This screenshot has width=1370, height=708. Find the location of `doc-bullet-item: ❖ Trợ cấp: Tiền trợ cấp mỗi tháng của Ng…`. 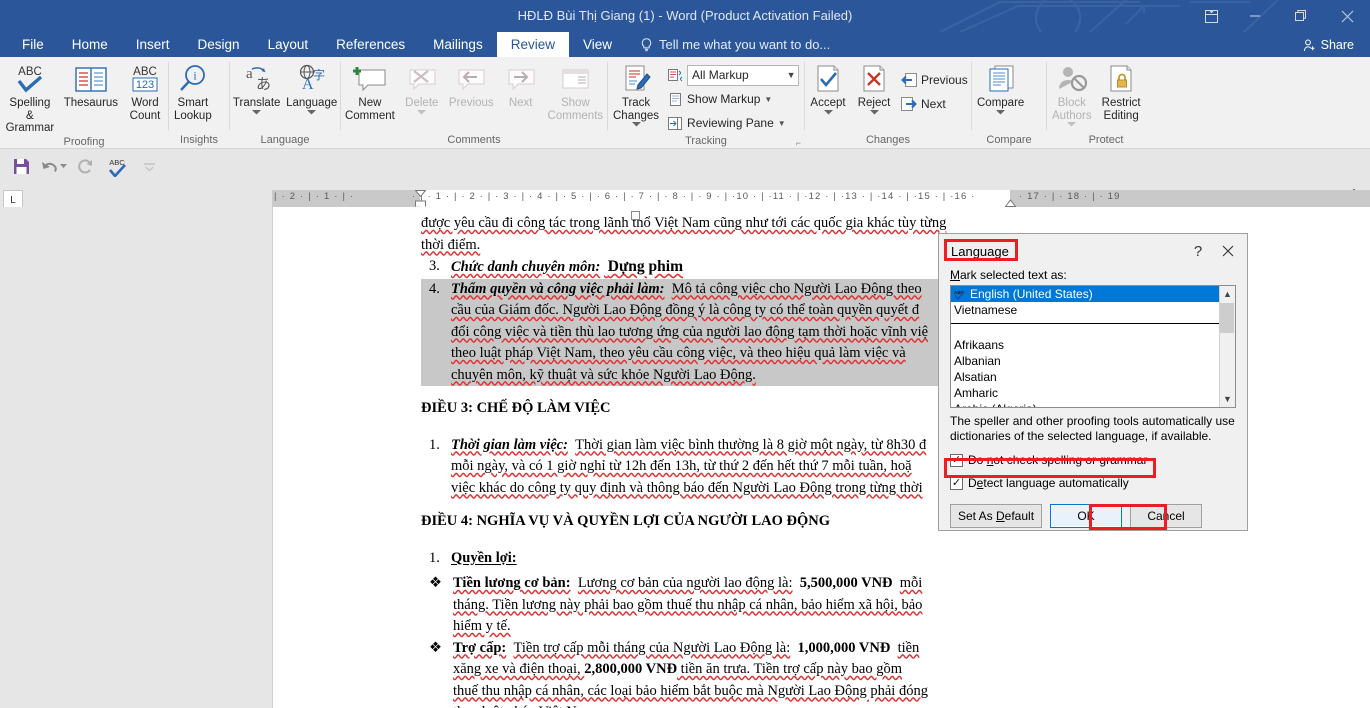

doc-bullet-item: ❖ Trợ cấp: Tiền trợ cấp mỗi tháng của Ng… is located at coordinates (716, 649).